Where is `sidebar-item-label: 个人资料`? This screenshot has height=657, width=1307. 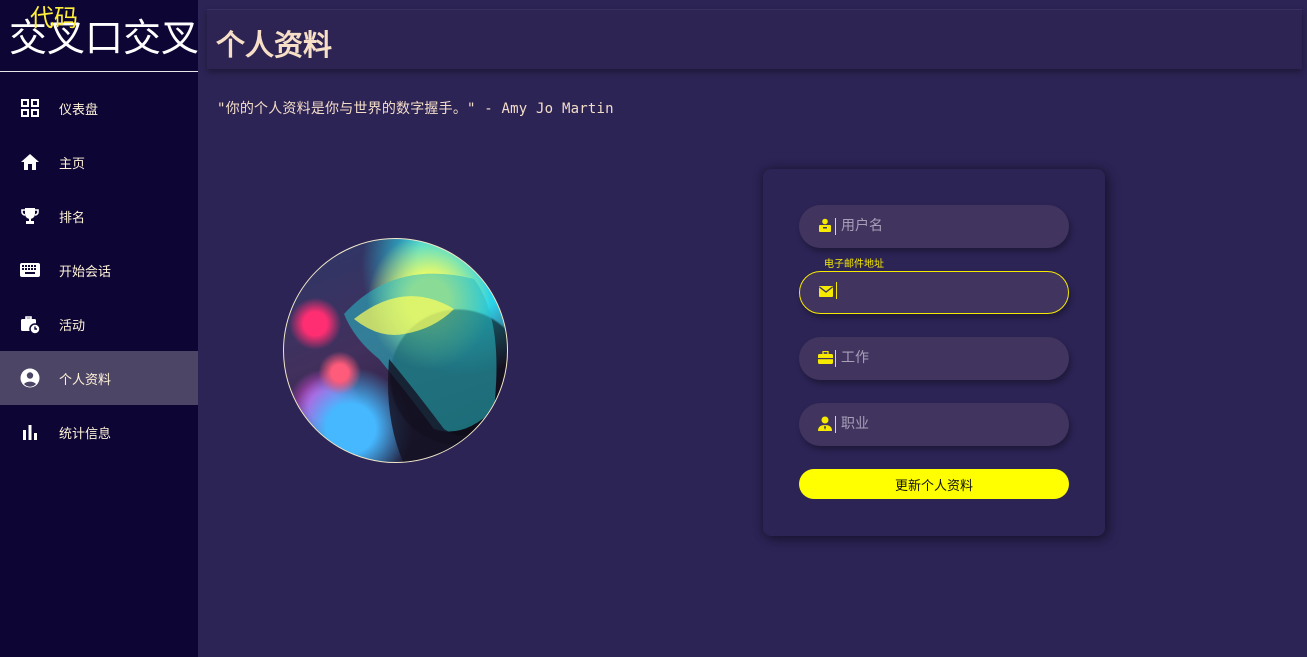
sidebar-item-label: 个人资料 is located at coordinates (85, 380).